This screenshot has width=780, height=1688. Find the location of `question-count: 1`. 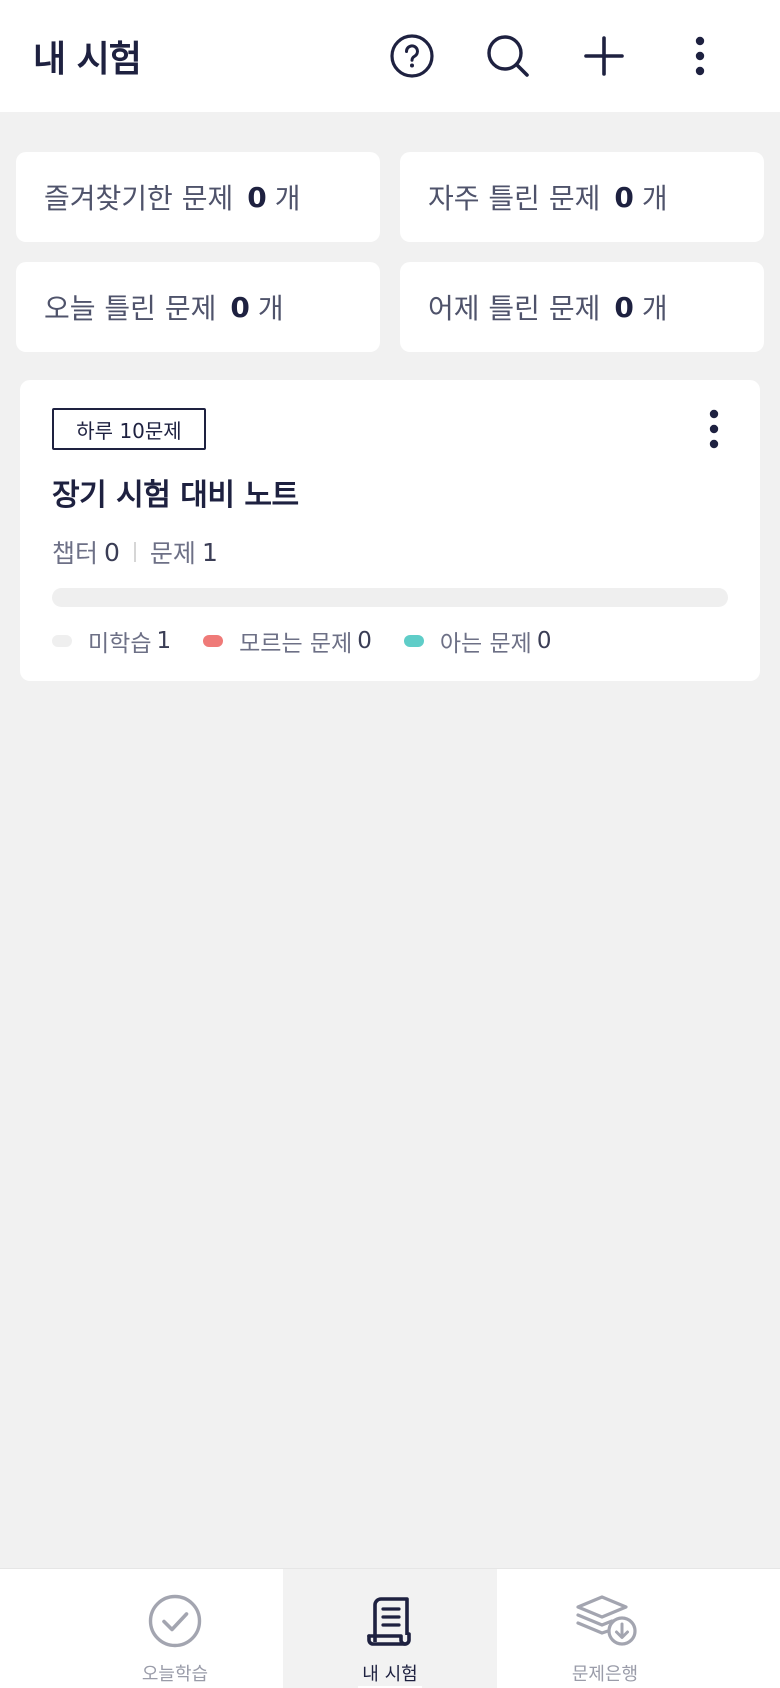

question-count: 1 is located at coordinates (209, 552).